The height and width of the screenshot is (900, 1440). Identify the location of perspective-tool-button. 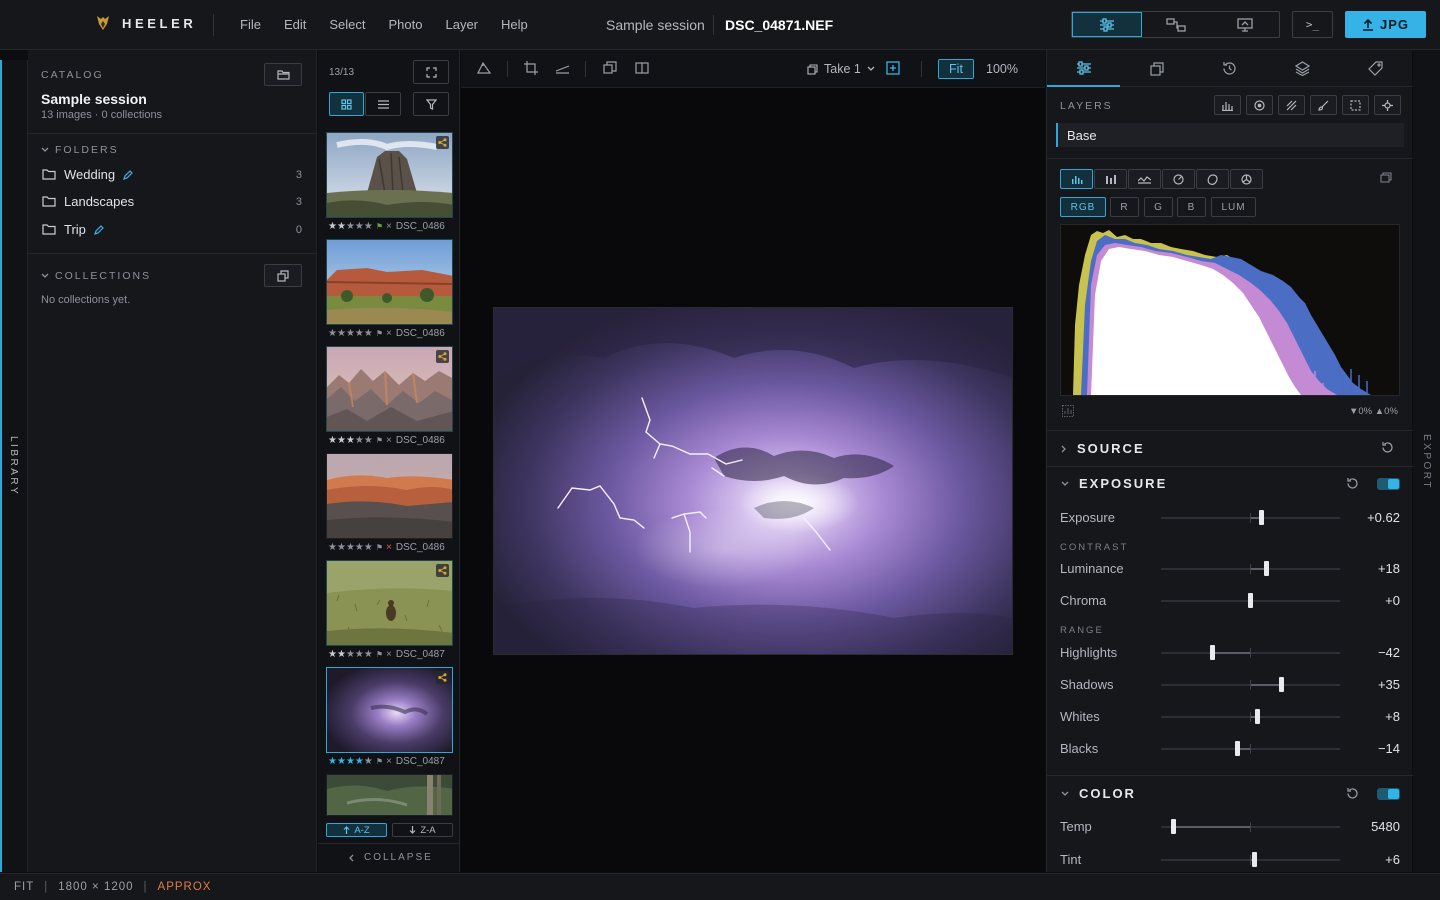
(484, 68).